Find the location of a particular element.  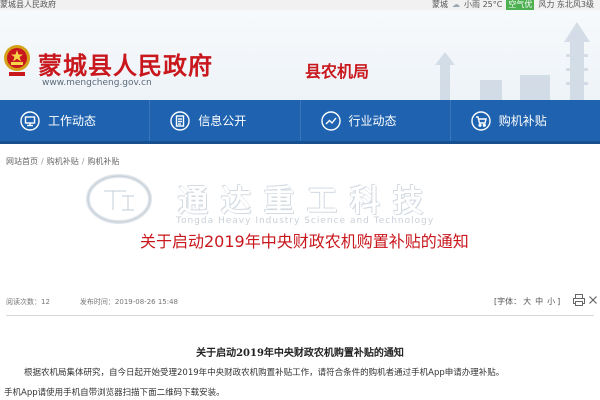

breadcrumb-category: 购机补贴 is located at coordinates (63, 161).